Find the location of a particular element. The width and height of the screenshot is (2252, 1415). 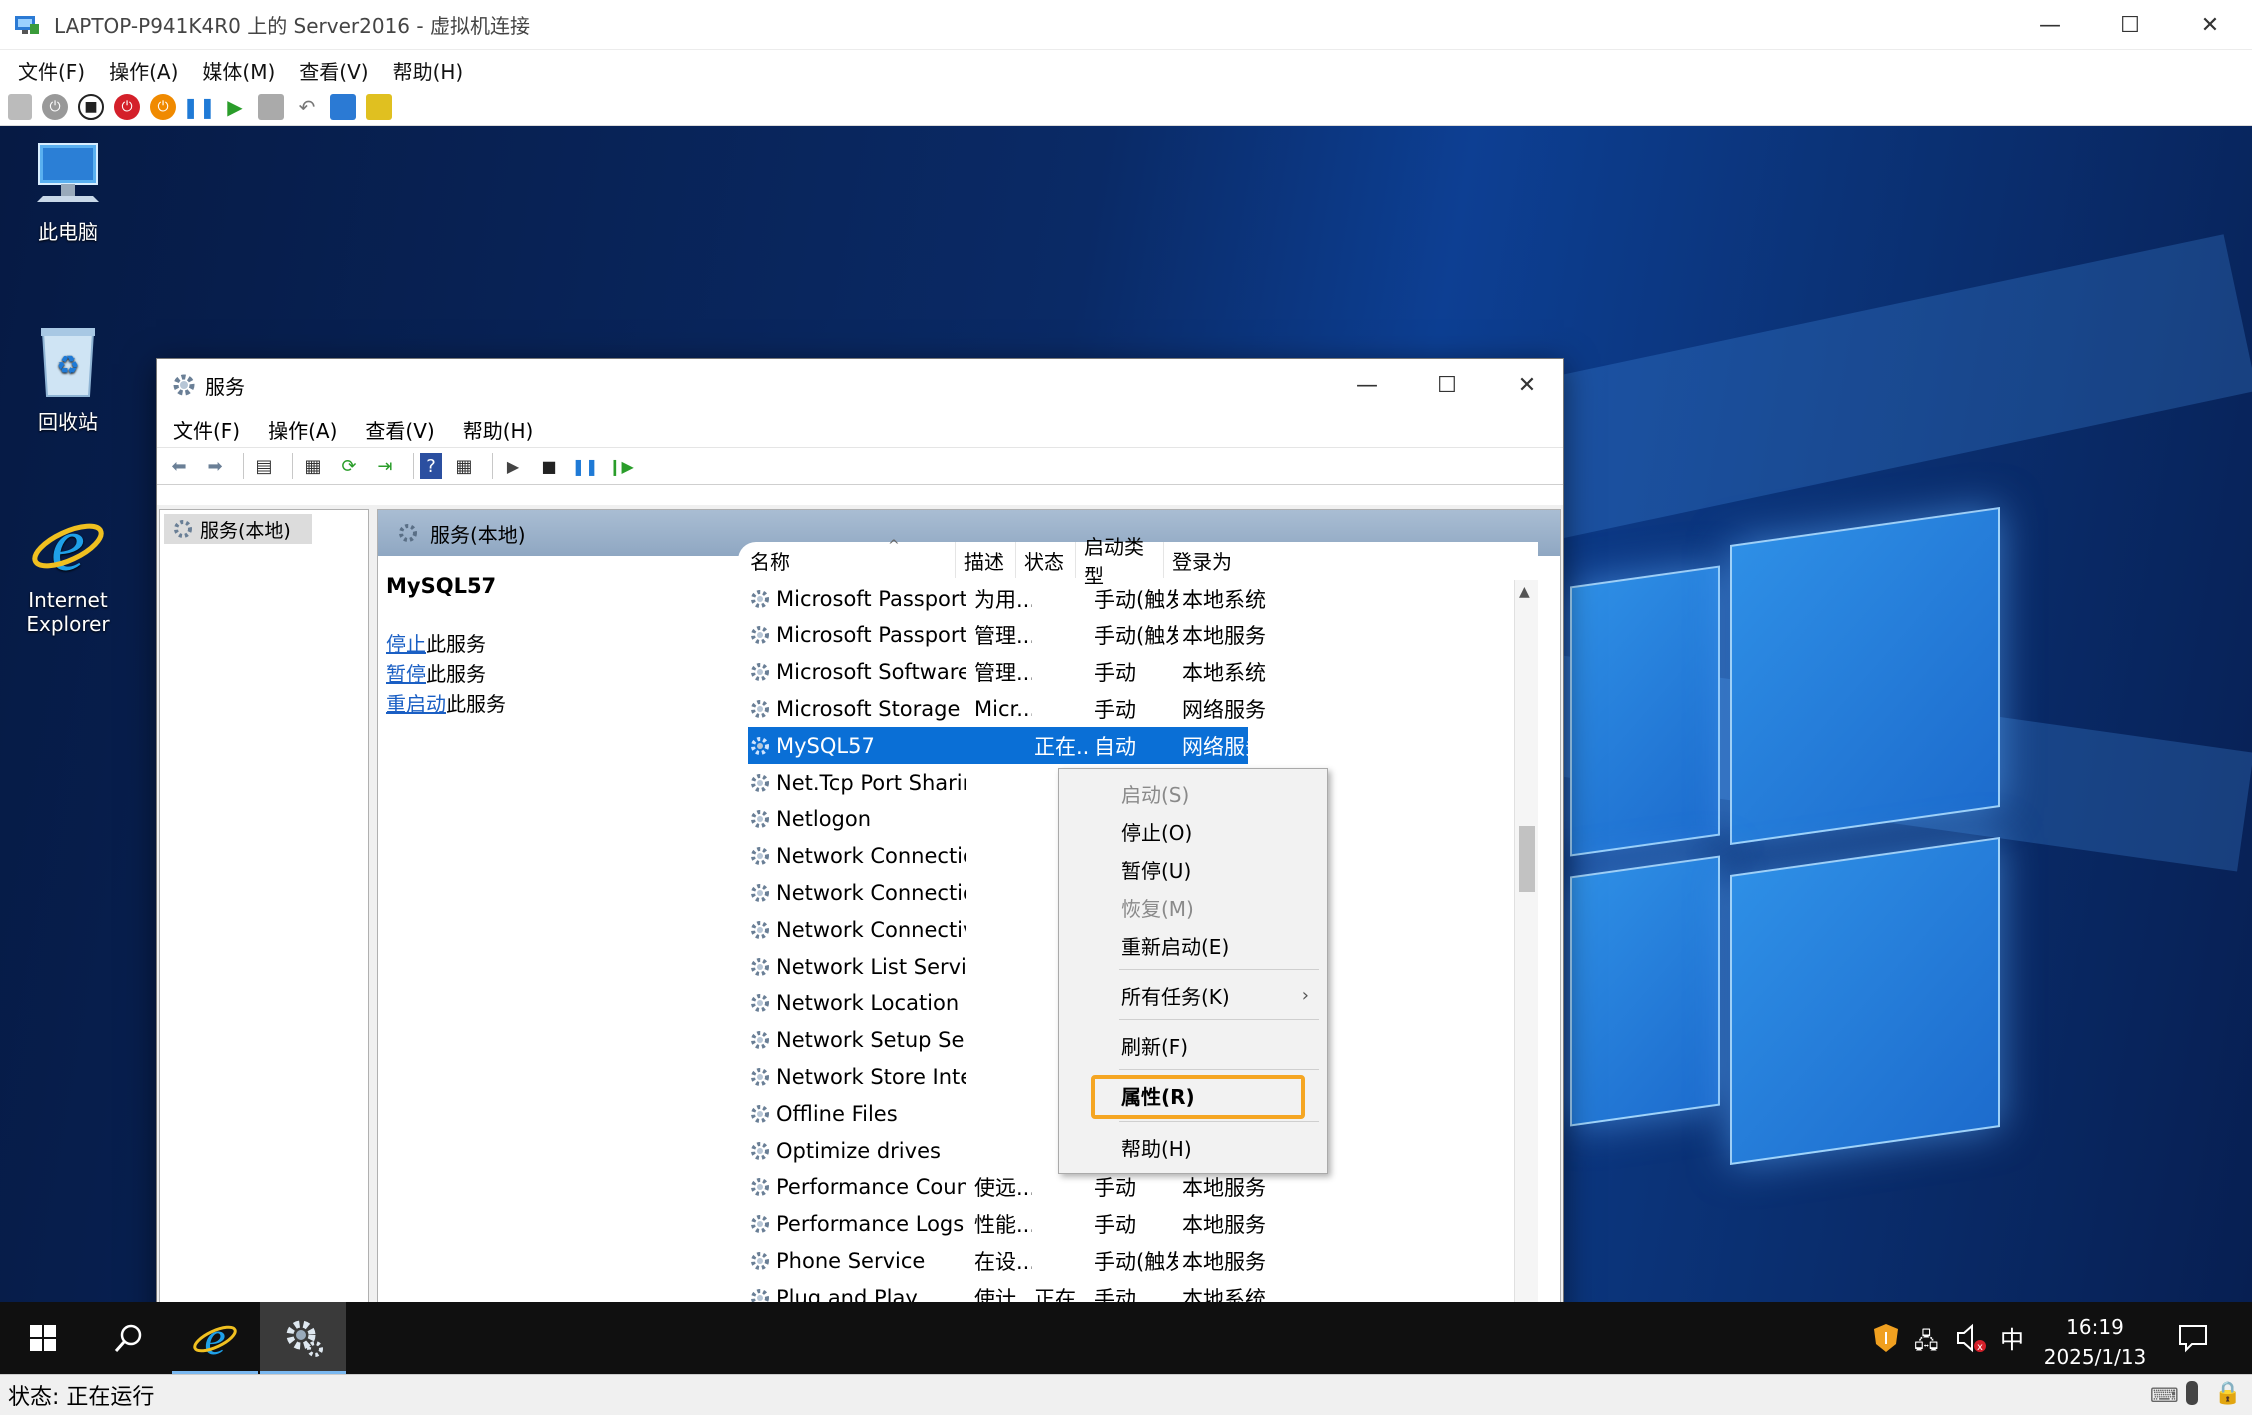

tree-node-services-local: 服务(本地) is located at coordinates (238, 529).